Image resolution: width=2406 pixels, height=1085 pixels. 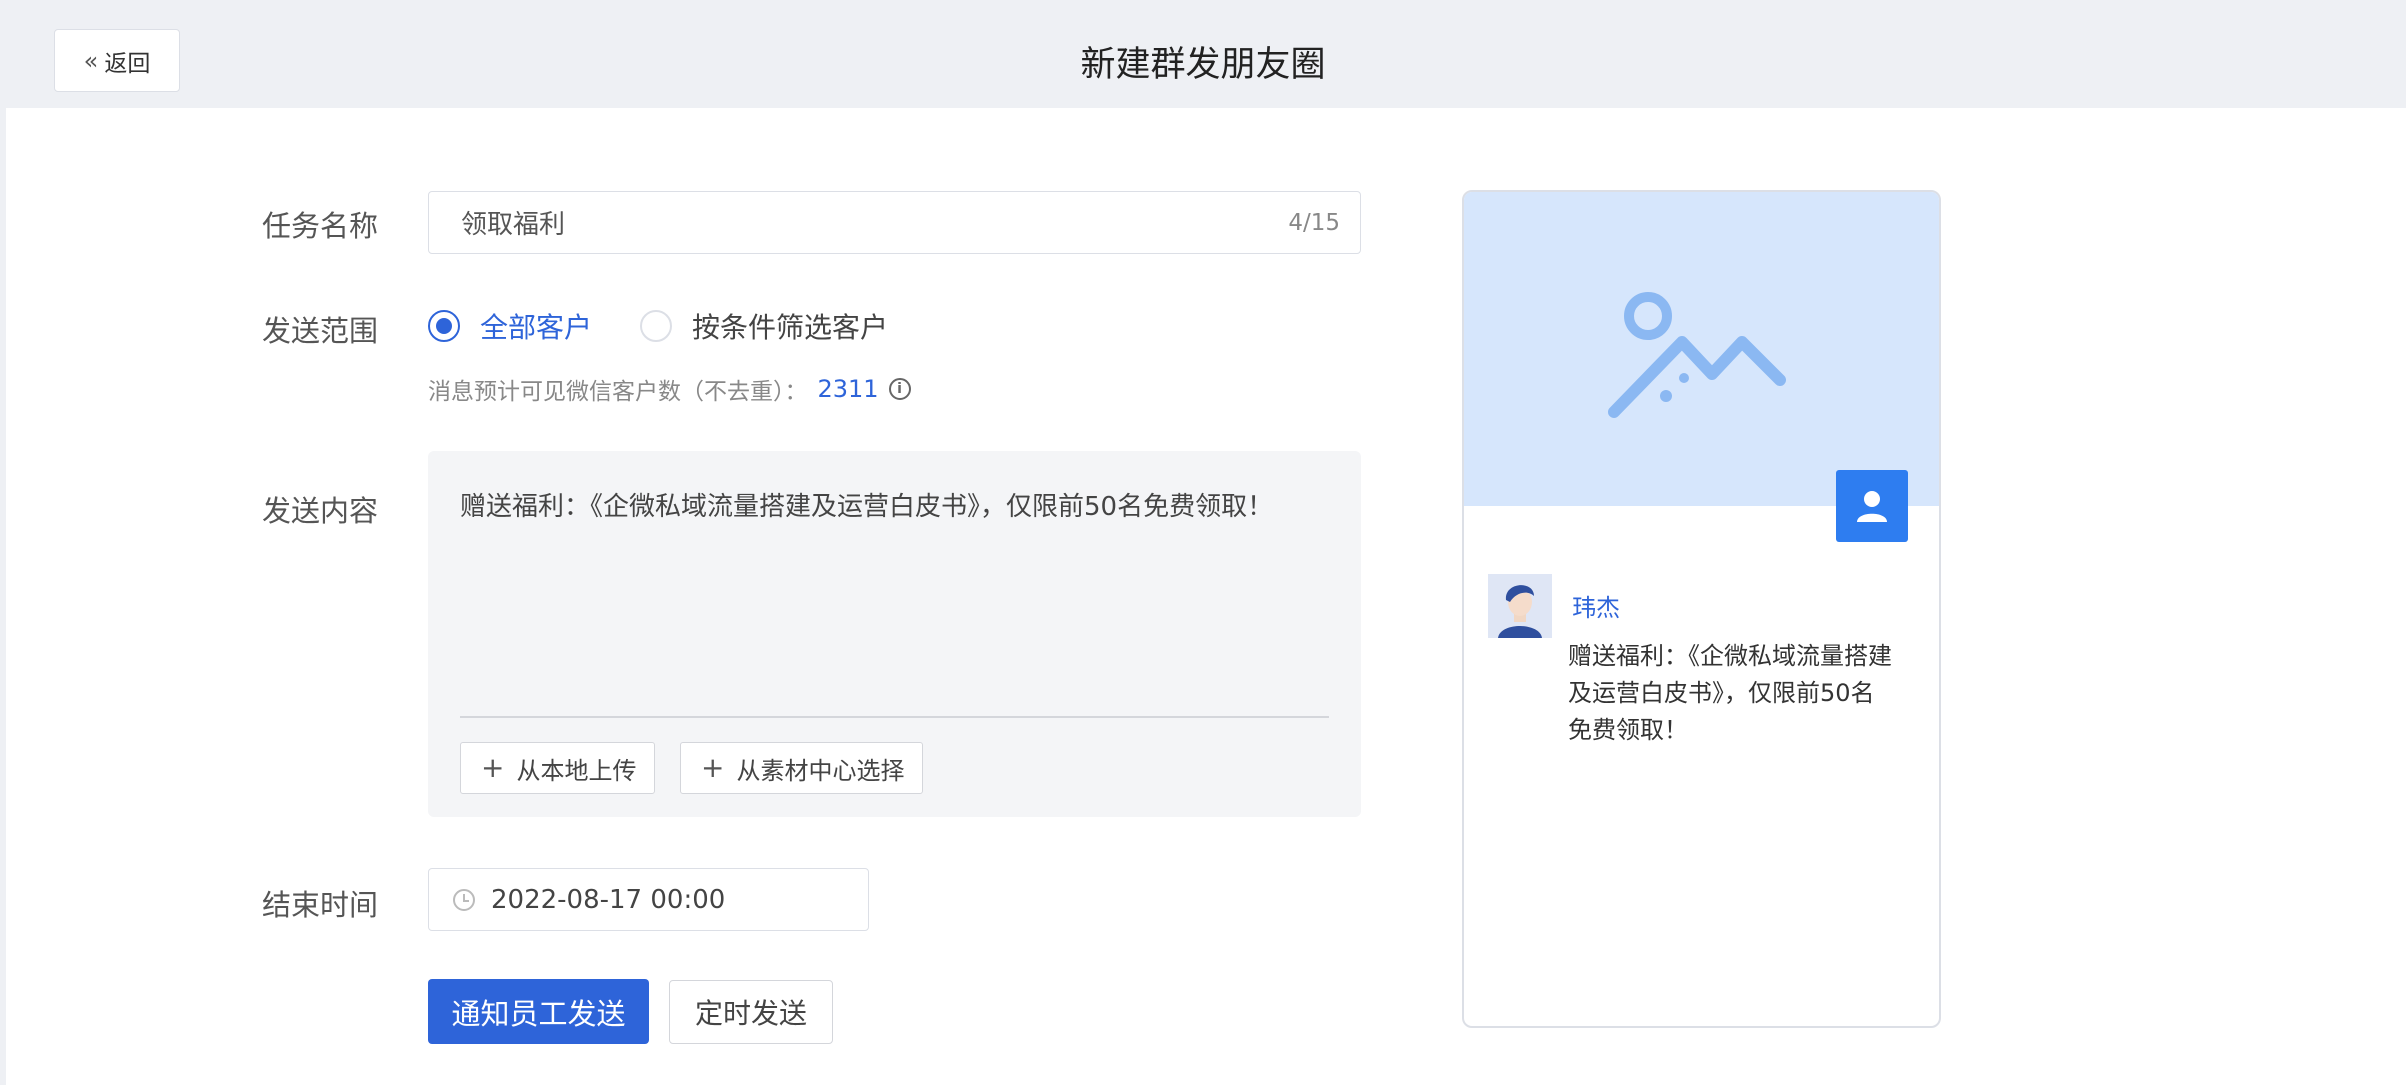 I want to click on author-name: 玮杰, so click(x=1596, y=608).